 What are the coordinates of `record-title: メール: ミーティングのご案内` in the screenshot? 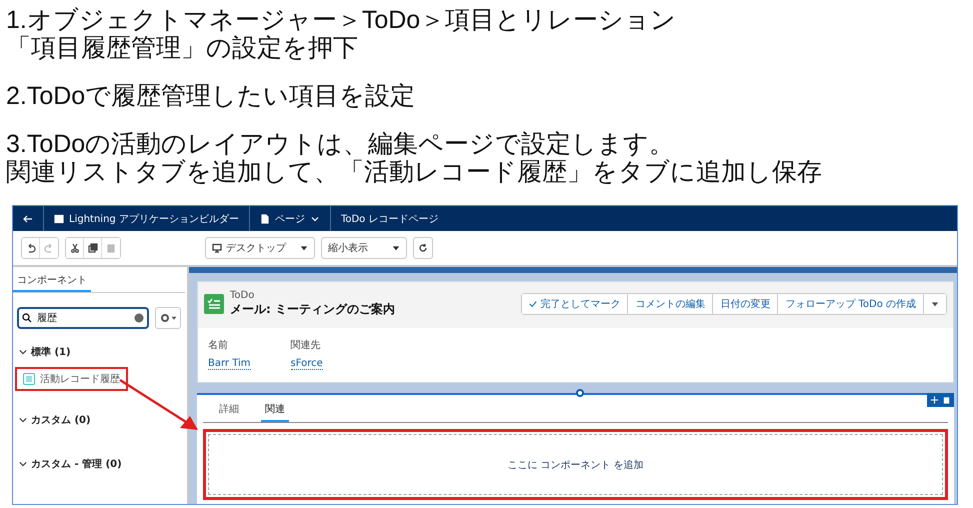 It's located at (313, 309).